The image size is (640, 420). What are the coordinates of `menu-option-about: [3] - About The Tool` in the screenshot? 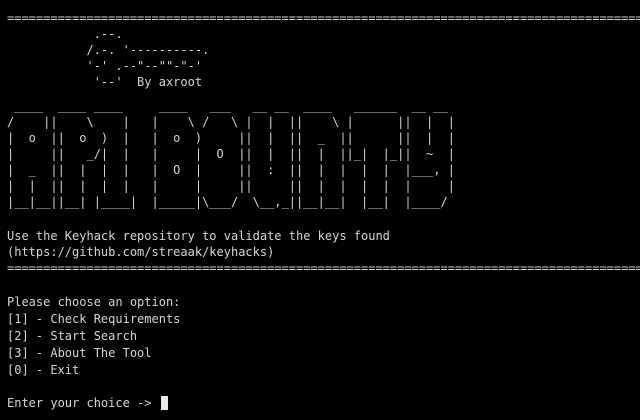 It's located at (79, 353).